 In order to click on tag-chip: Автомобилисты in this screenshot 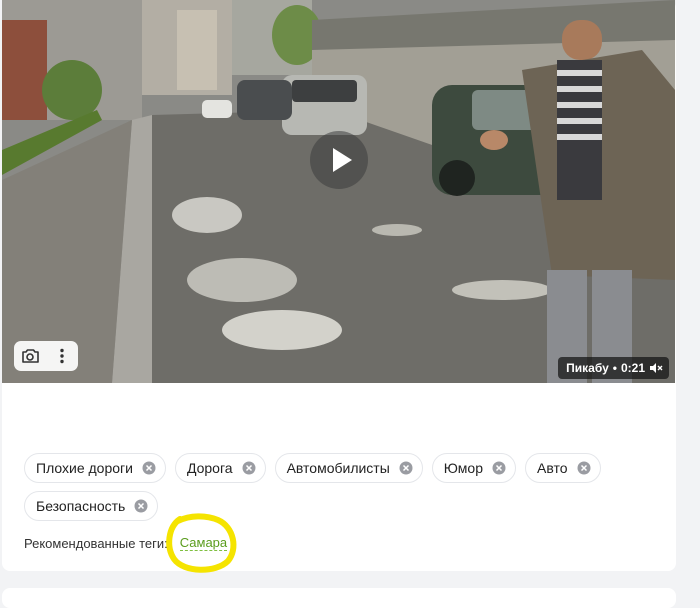, I will do `click(348, 468)`.